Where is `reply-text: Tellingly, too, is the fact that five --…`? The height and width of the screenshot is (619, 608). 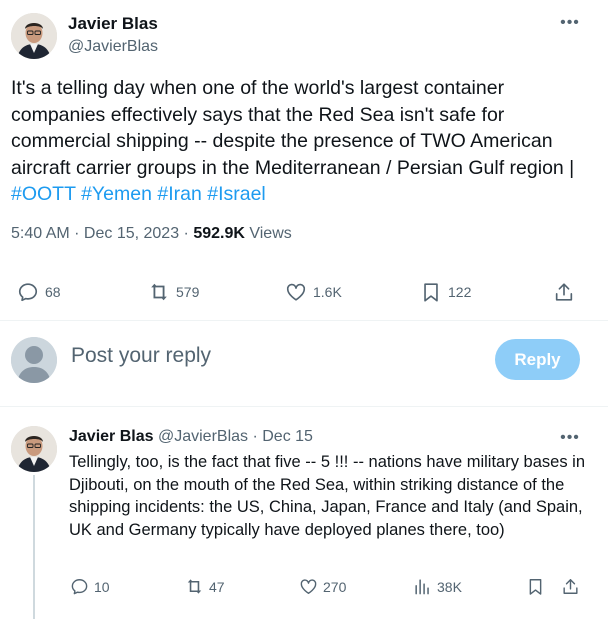 reply-text: Tellingly, too, is the fact that five --… is located at coordinates (327, 496).